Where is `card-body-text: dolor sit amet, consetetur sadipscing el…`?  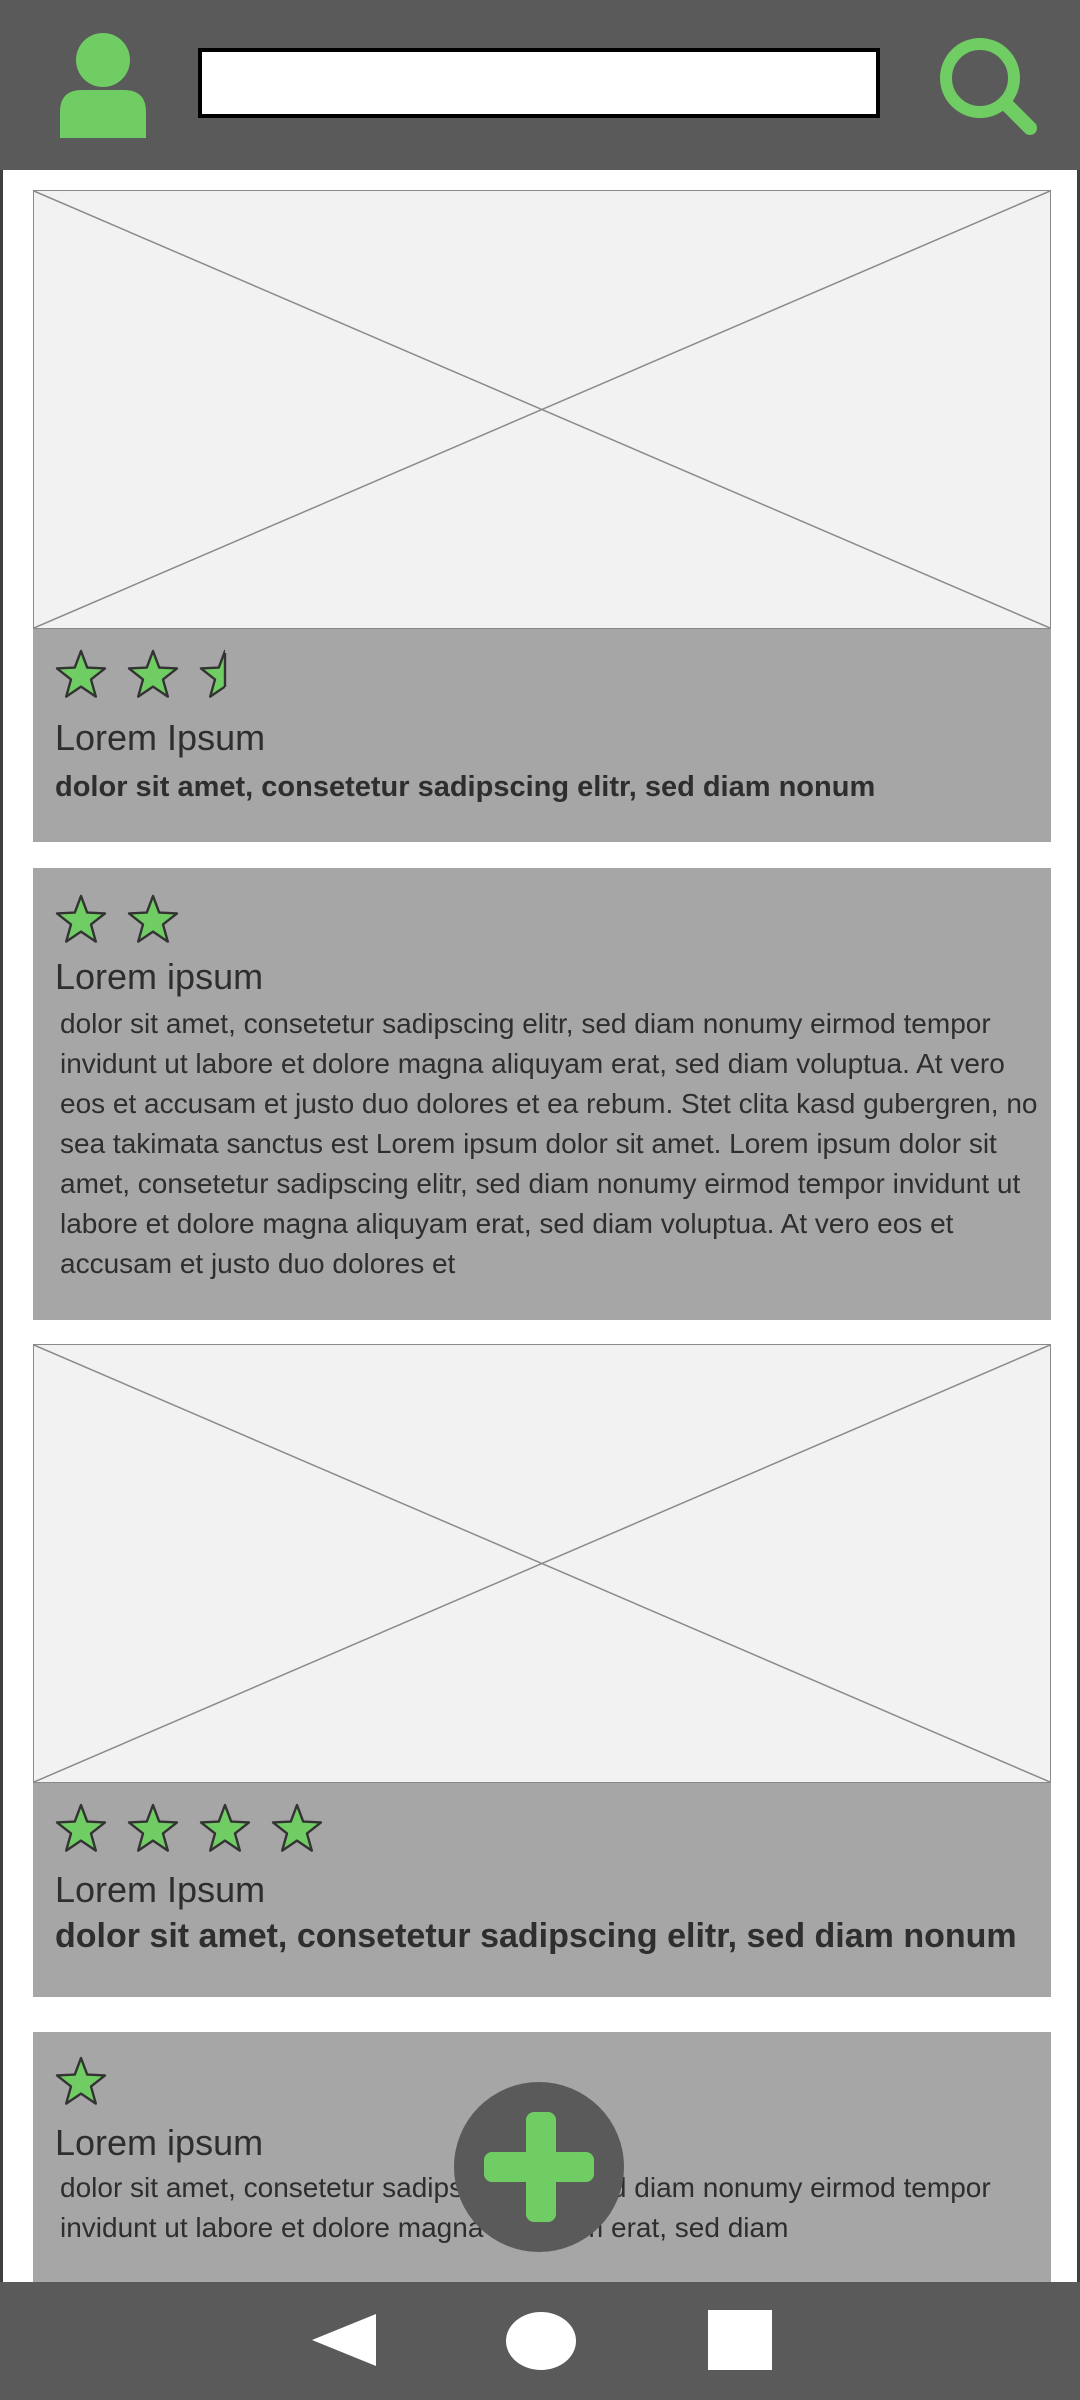 card-body-text: dolor sit amet, consetetur sadipscing el… is located at coordinates (549, 1143).